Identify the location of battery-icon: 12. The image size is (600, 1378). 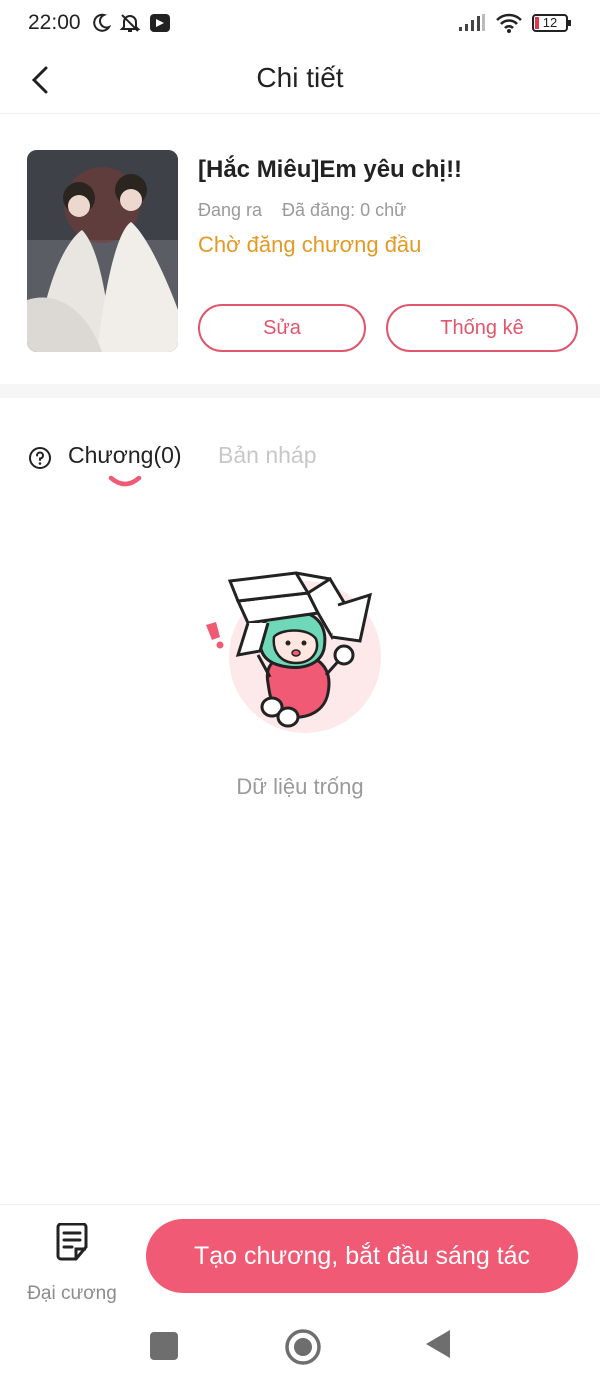
(552, 23).